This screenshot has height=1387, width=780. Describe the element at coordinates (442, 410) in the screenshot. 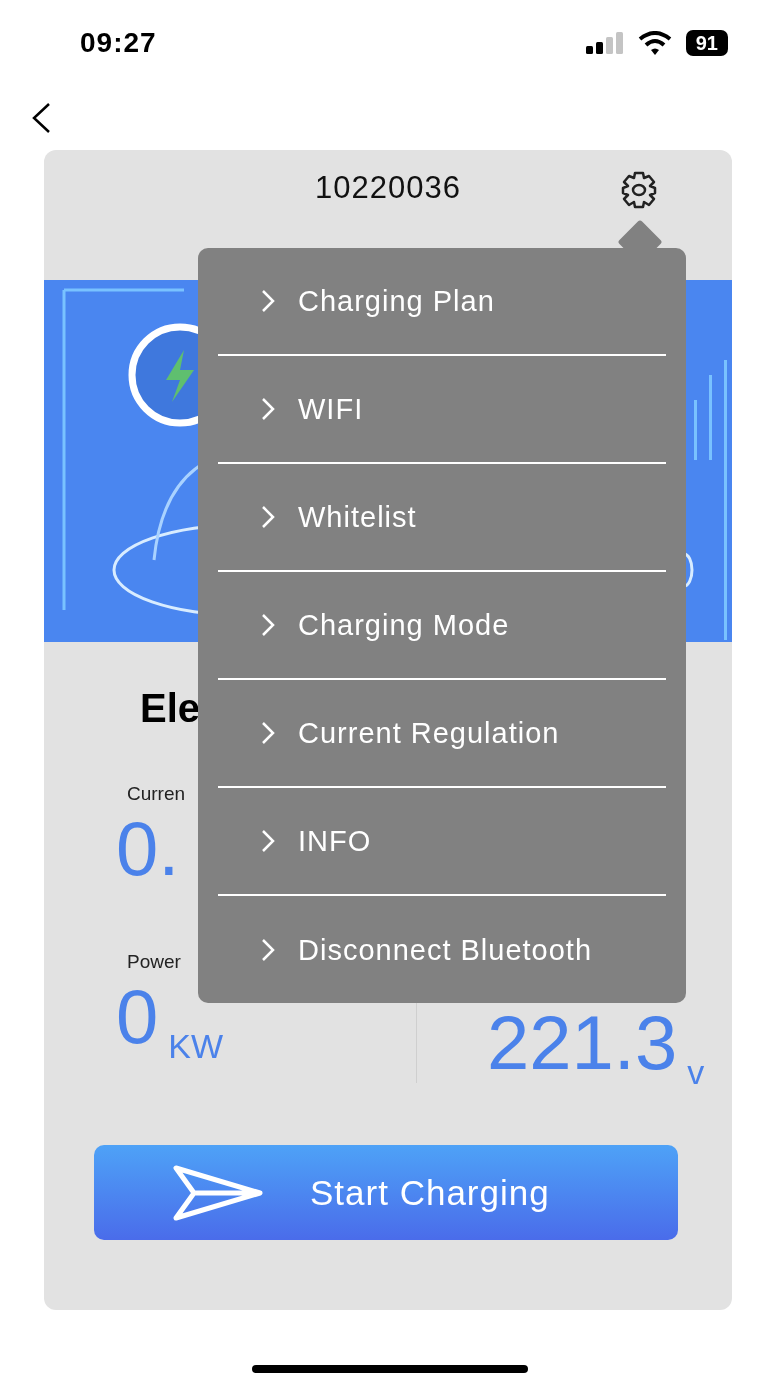

I see `menu-item: WIFI` at that location.